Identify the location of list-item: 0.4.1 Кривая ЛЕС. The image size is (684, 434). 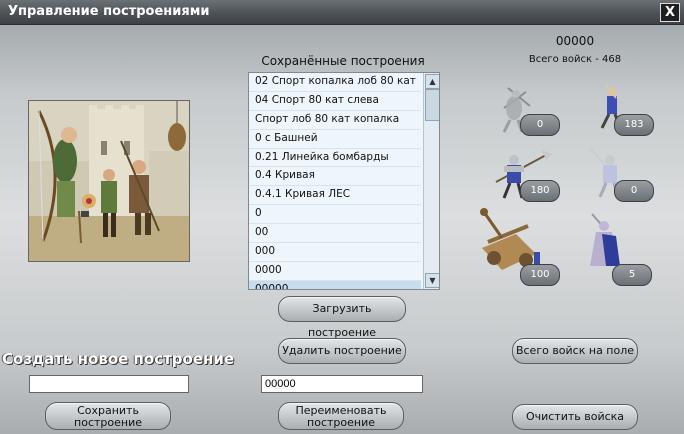
(335, 196).